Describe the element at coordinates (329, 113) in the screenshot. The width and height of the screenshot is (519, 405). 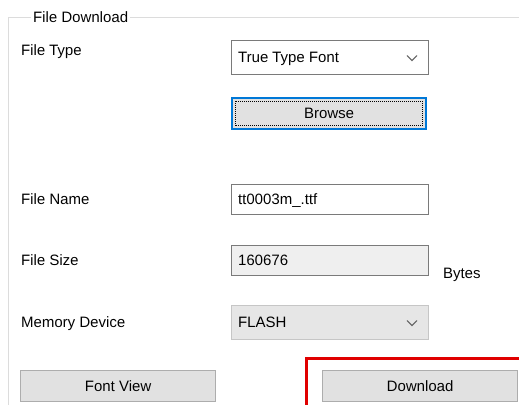
I see `browse-button: Browse` at that location.